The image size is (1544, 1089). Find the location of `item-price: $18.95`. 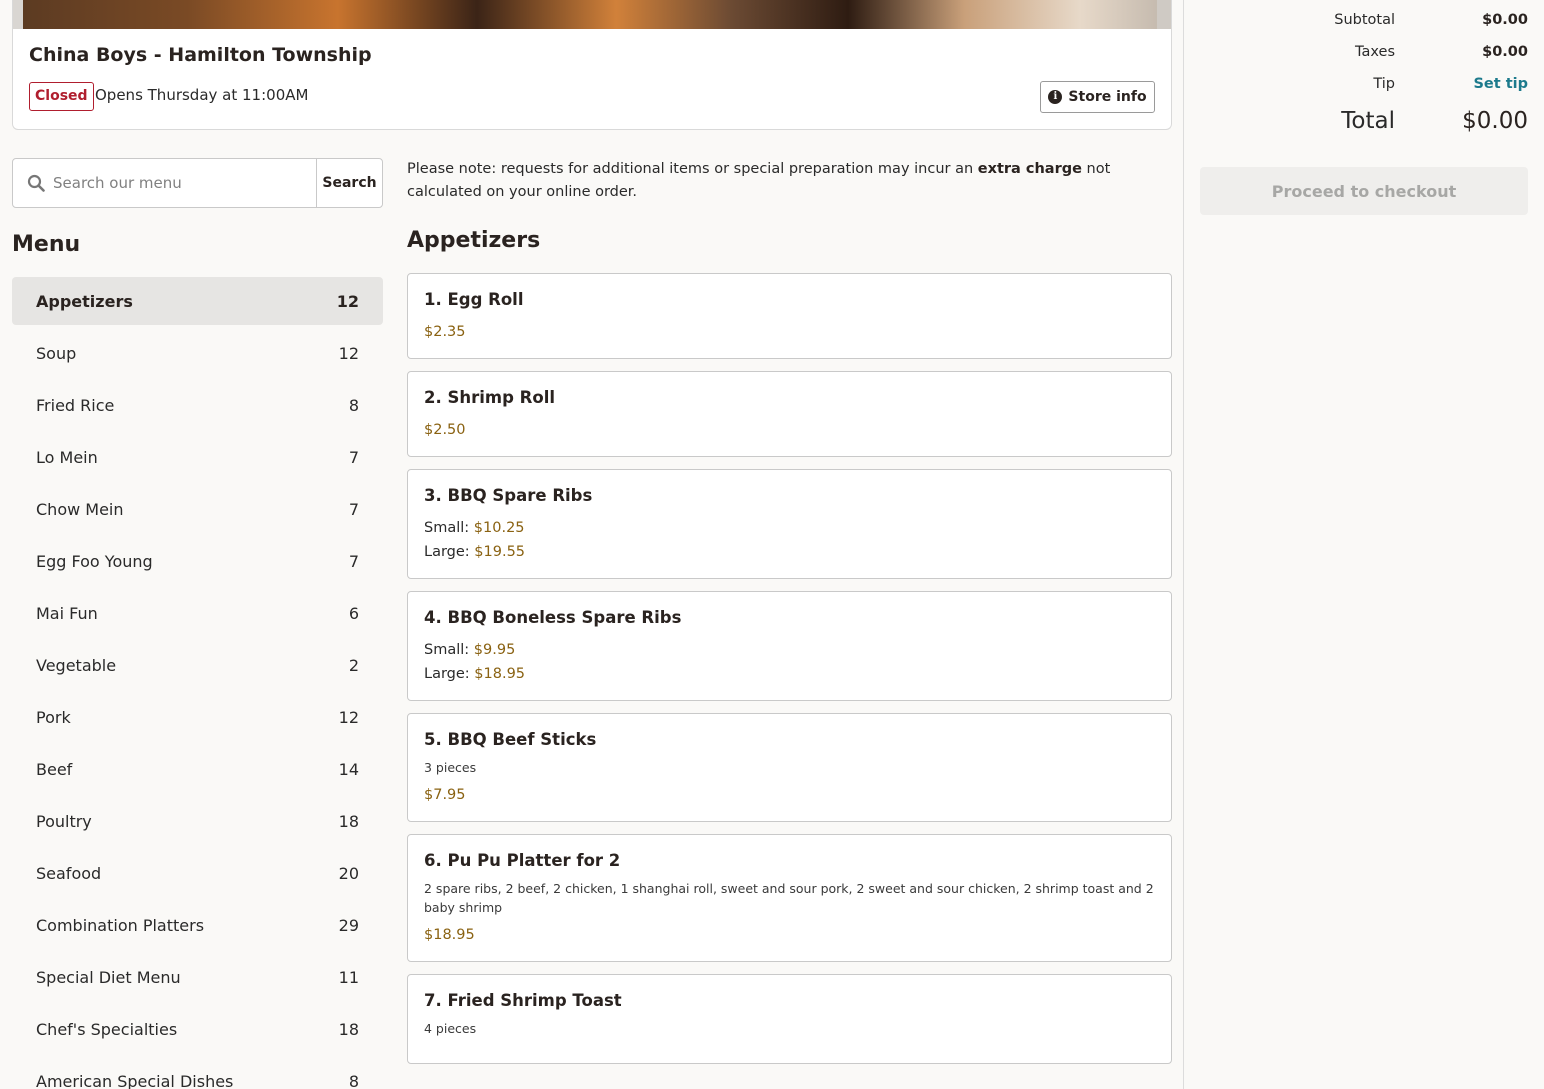

item-price: $18.95 is located at coordinates (500, 674).